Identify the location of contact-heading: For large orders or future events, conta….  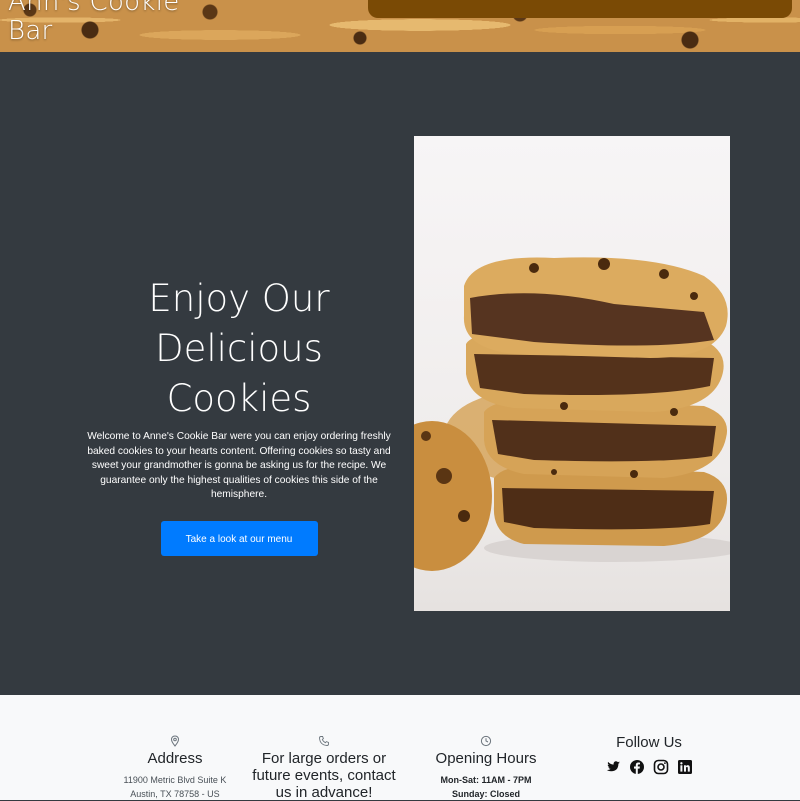
(324, 775).